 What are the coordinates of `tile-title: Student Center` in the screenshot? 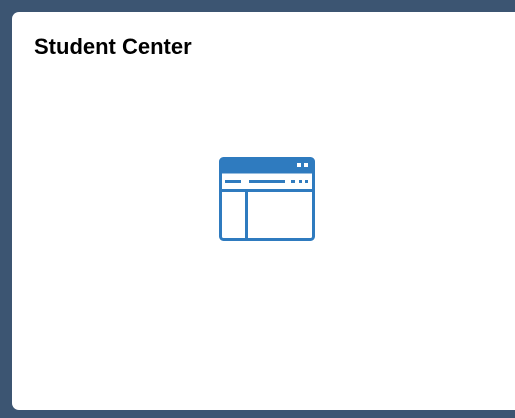 It's located at (113, 46).